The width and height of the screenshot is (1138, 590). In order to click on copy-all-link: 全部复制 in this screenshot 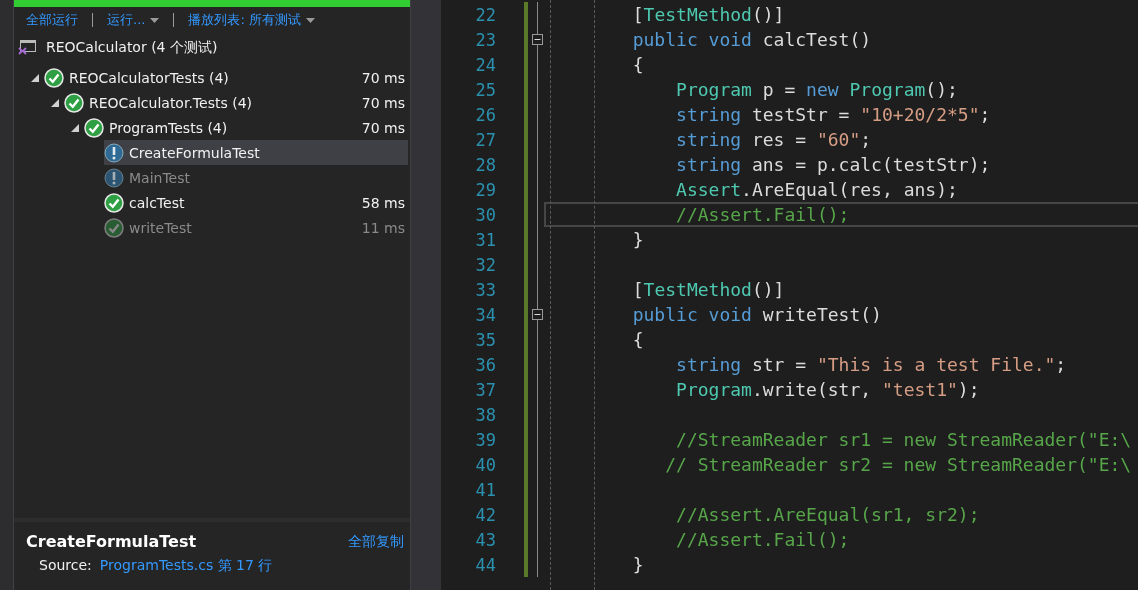, I will do `click(376, 541)`.